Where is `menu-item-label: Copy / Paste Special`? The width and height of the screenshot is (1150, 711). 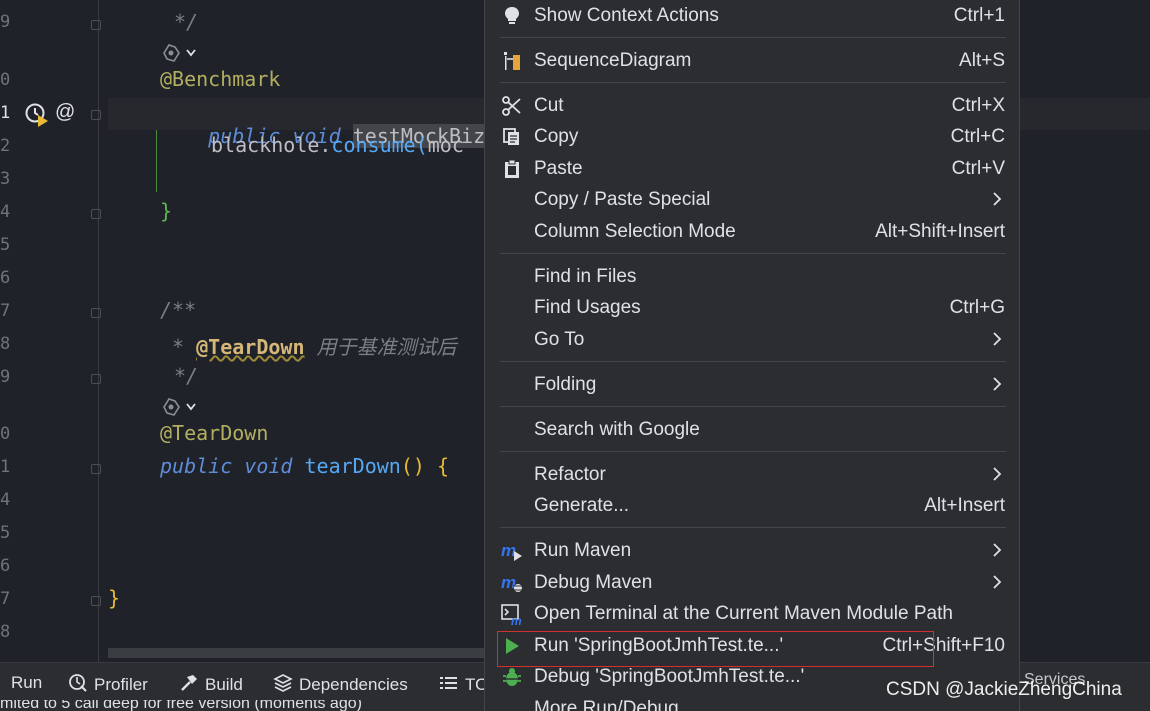 menu-item-label: Copy / Paste Special is located at coordinates (622, 199).